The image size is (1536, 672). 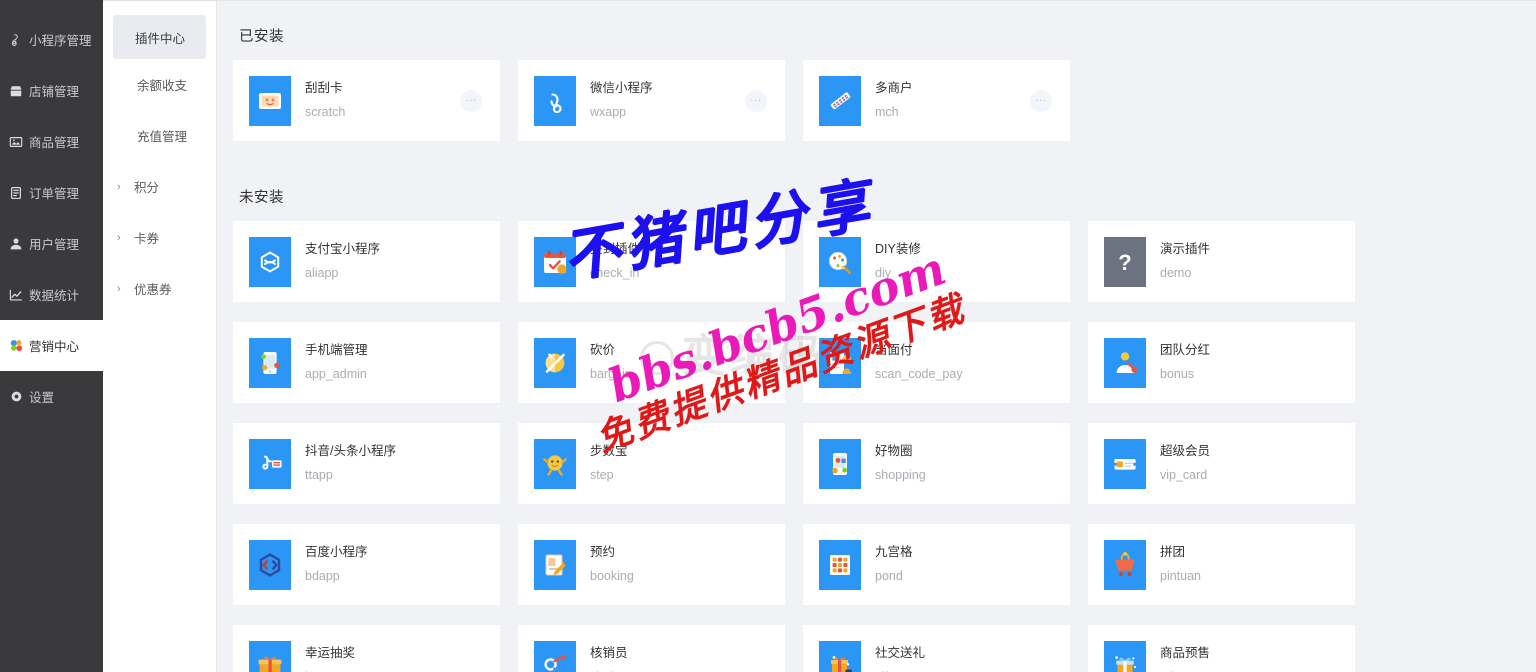 I want to click on plugin-card: 社交送礼 gift, so click(x=936, y=648).